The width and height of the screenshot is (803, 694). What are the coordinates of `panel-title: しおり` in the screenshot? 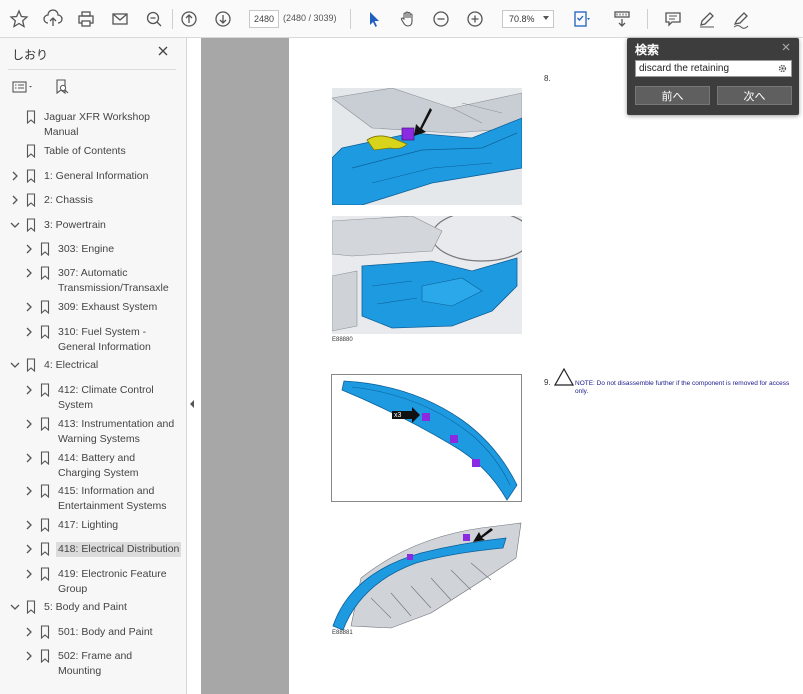 It's located at (30, 55).